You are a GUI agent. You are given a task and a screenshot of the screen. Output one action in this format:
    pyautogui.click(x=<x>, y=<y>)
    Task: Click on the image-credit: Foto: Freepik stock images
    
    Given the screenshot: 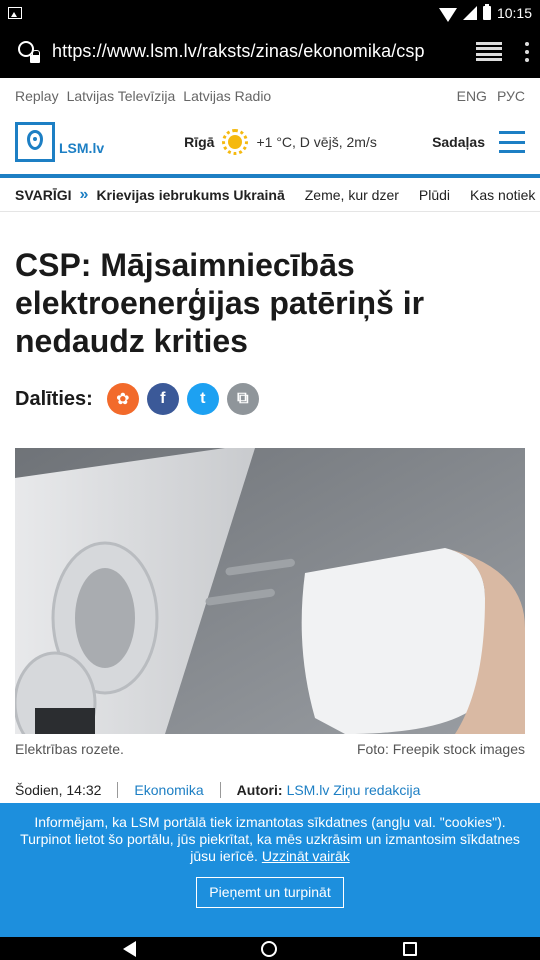 What is the action you would take?
    pyautogui.click(x=440, y=749)
    